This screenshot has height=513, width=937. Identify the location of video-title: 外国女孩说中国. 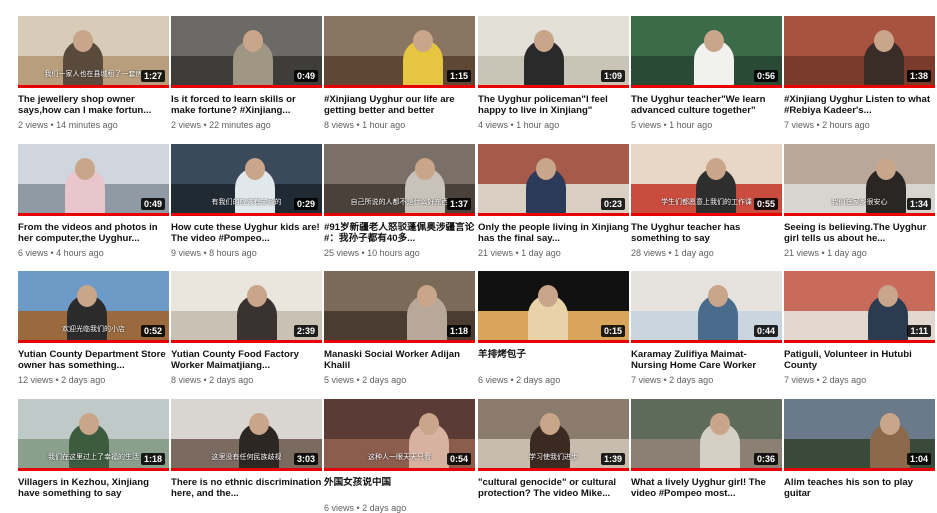
(399, 488).